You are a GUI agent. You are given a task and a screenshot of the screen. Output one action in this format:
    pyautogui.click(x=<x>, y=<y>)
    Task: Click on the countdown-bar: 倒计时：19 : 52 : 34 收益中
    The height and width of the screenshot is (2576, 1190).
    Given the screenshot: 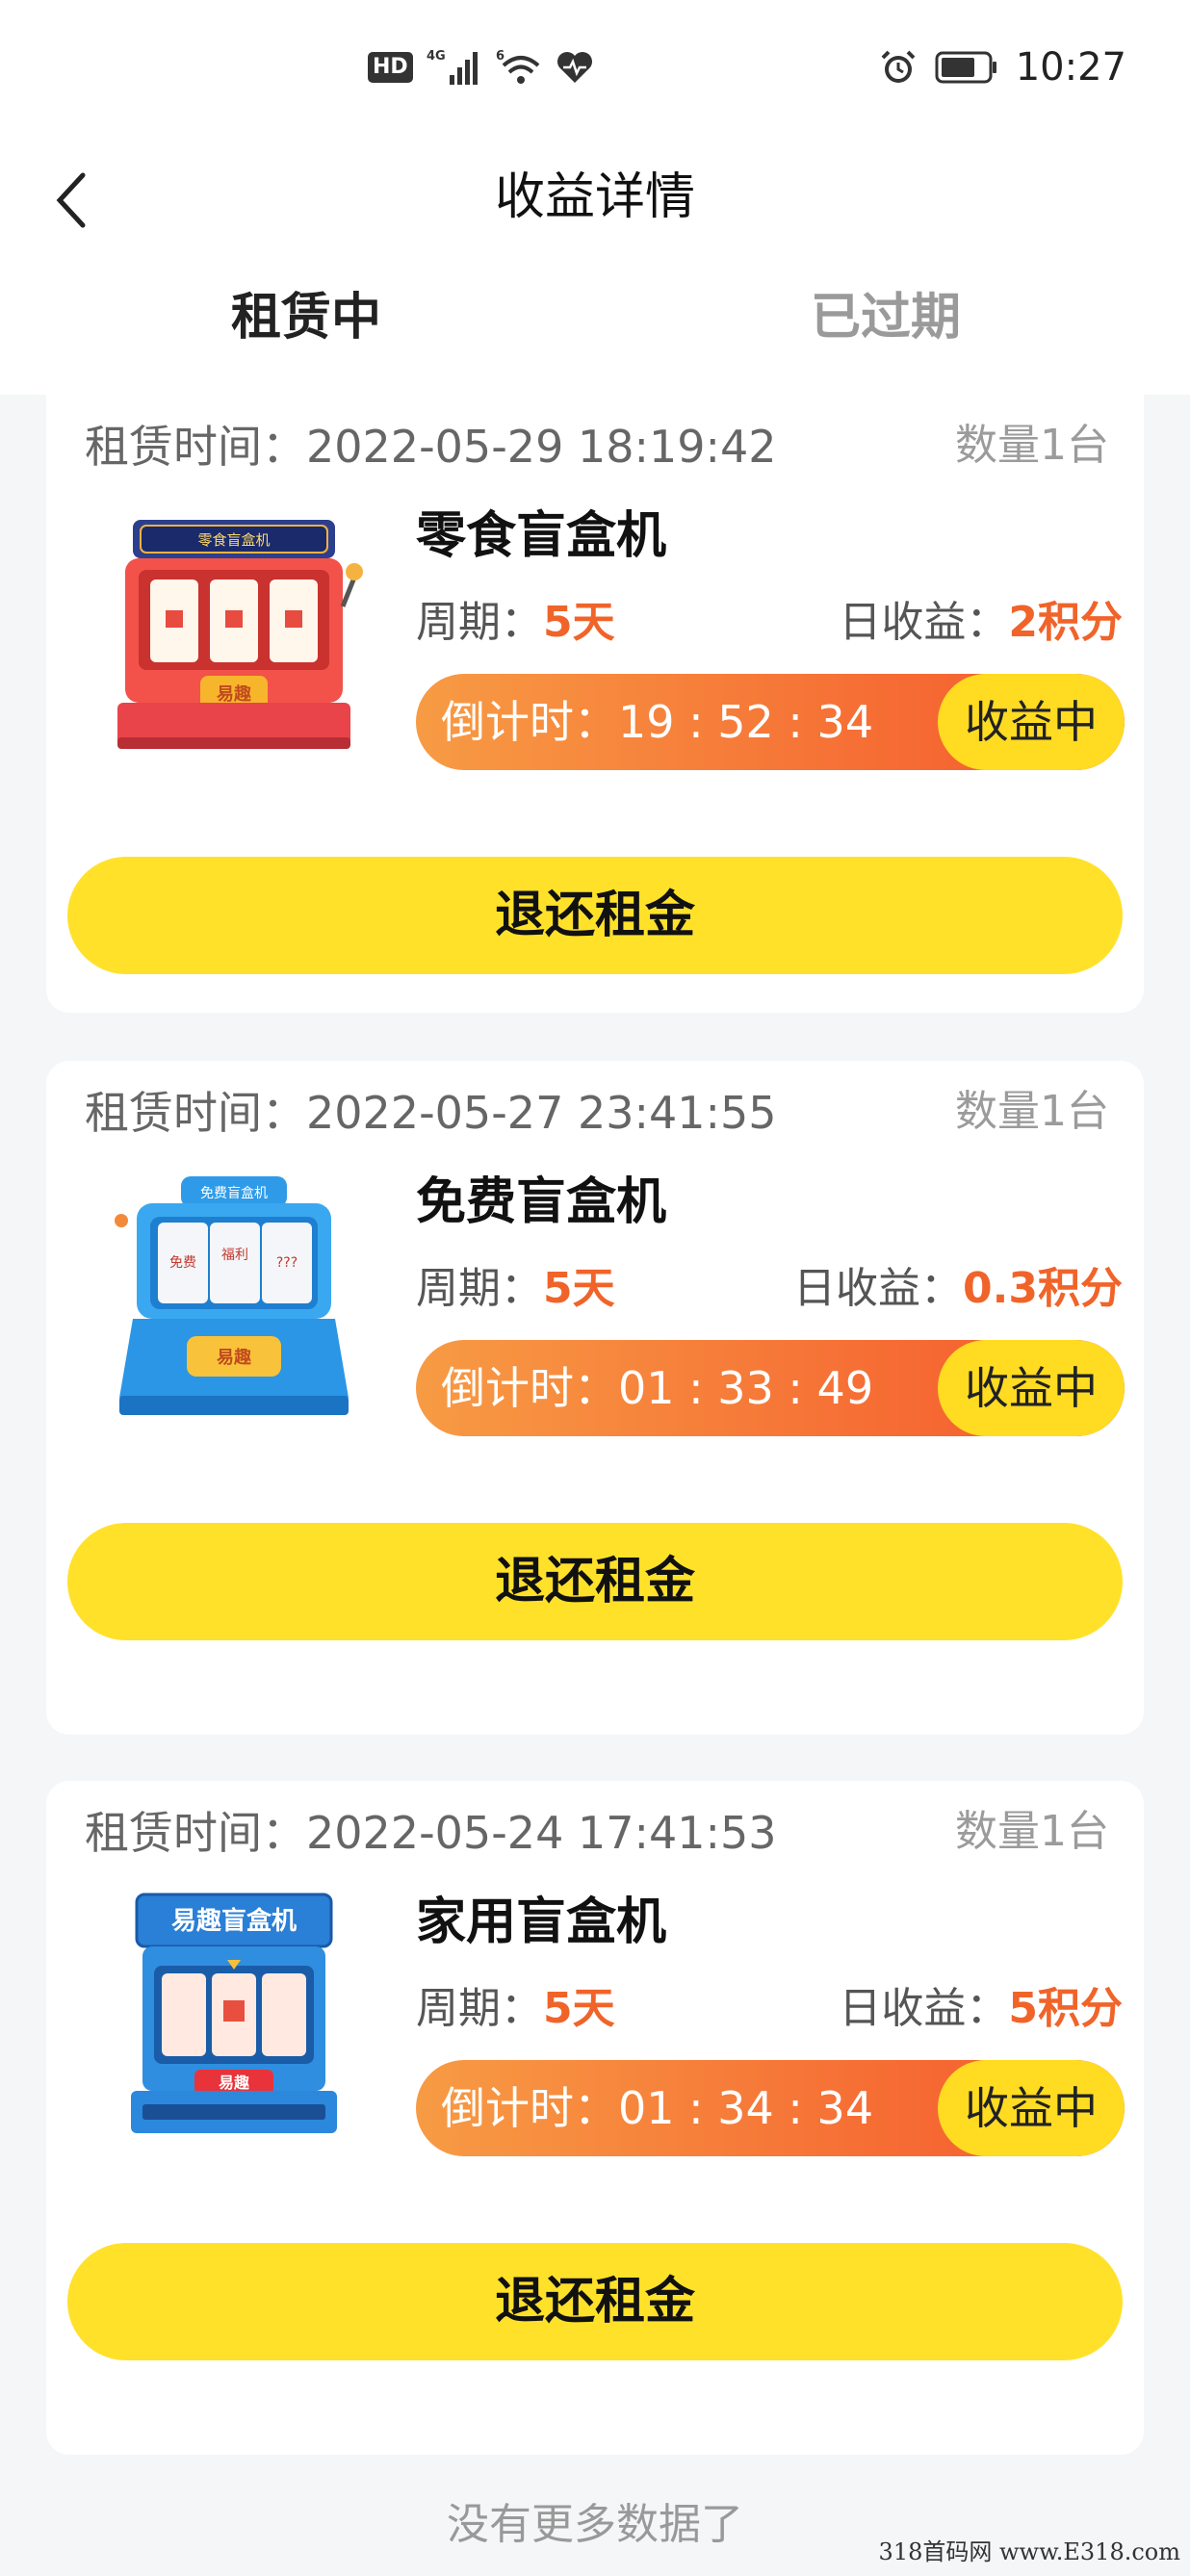 What is the action you would take?
    pyautogui.click(x=771, y=722)
    